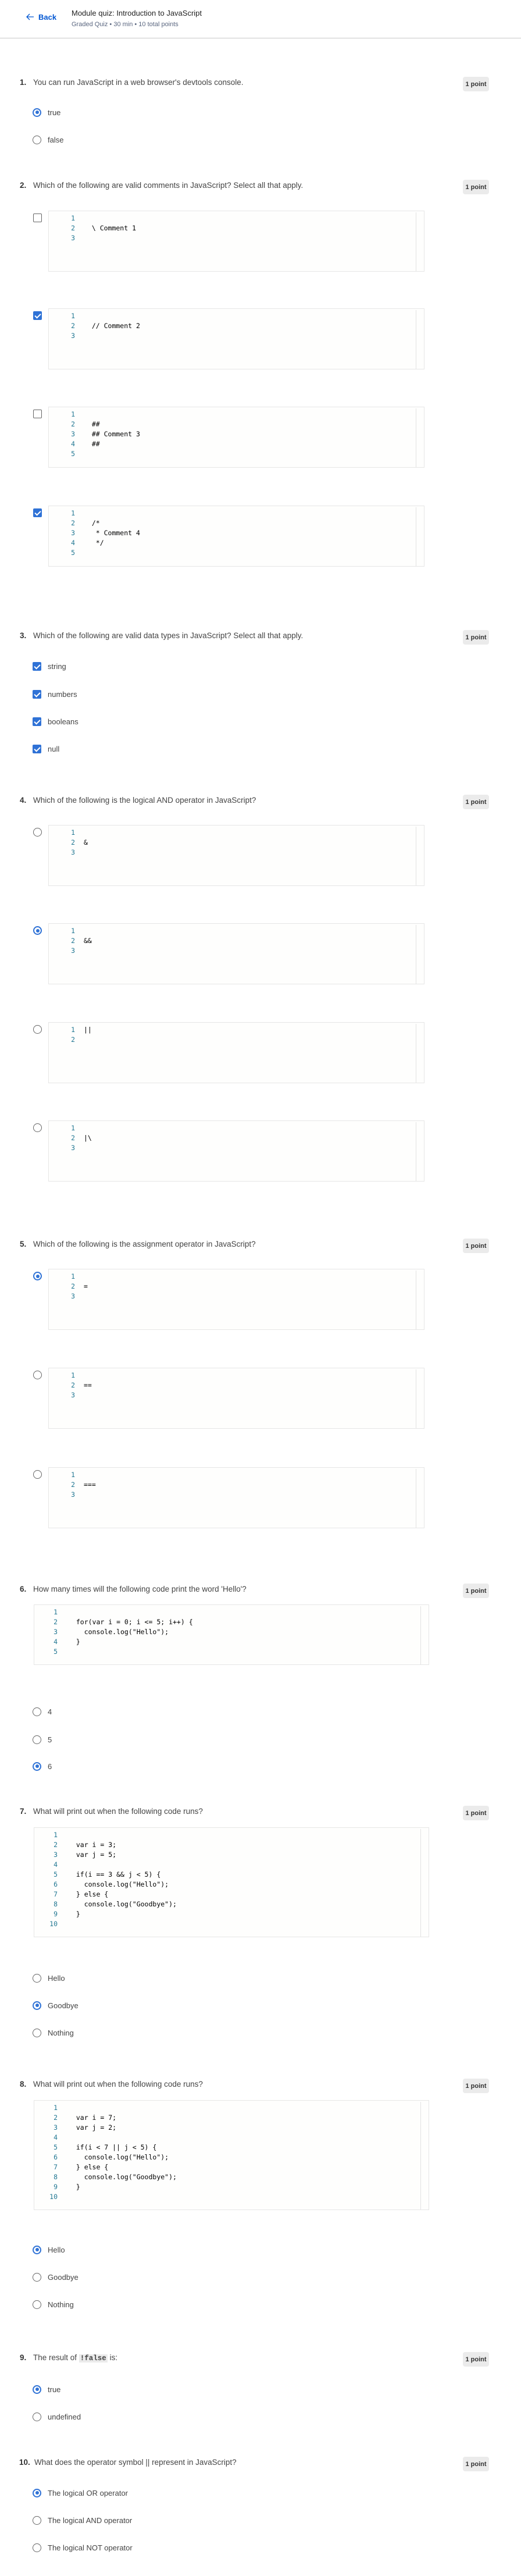  Describe the element at coordinates (56, 2137) in the screenshot. I see `line-number: 4` at that location.